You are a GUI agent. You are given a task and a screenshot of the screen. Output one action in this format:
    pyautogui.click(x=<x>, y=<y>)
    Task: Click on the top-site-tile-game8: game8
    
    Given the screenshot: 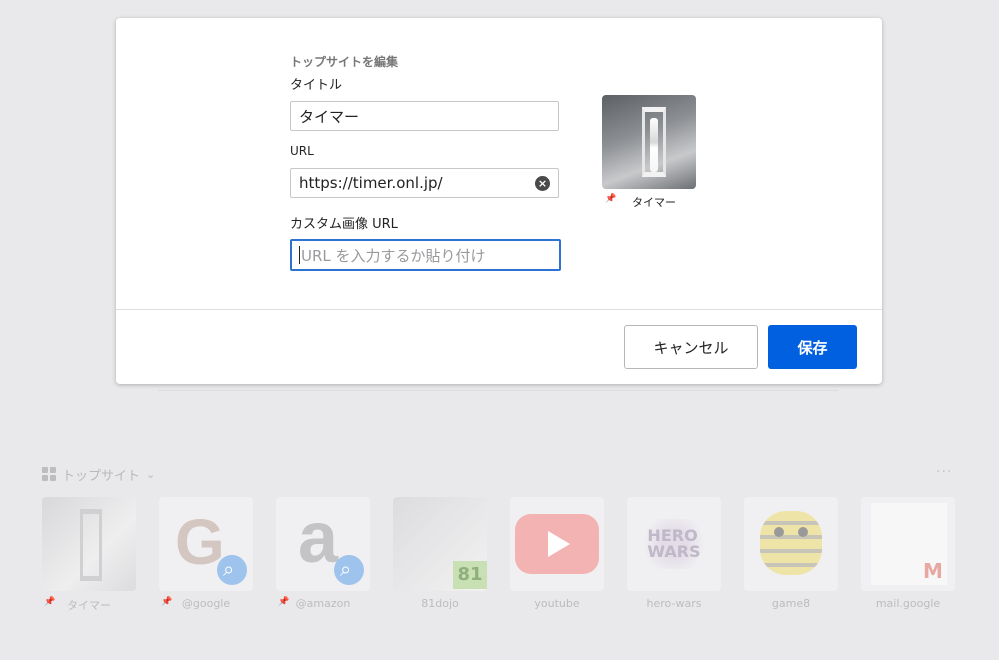 What is the action you would take?
    pyautogui.click(x=791, y=553)
    